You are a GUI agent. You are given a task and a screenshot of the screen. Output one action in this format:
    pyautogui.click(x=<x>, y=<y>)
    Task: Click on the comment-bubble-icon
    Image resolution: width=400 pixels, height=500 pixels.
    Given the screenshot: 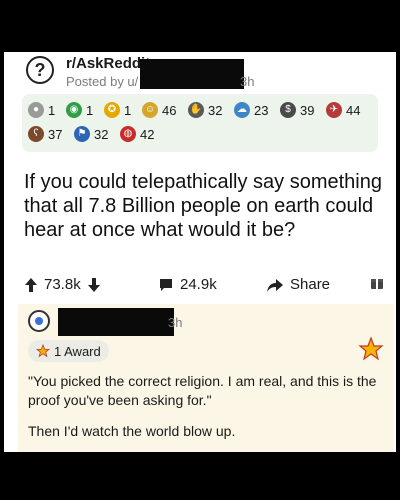 What is the action you would take?
    pyautogui.click(x=166, y=284)
    